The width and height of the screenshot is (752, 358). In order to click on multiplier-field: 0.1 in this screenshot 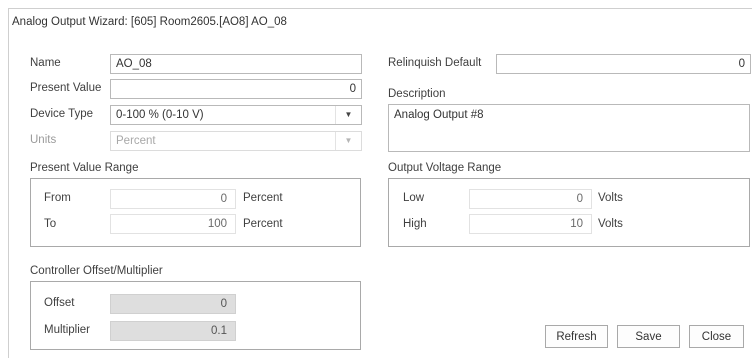, I will do `click(173, 331)`.